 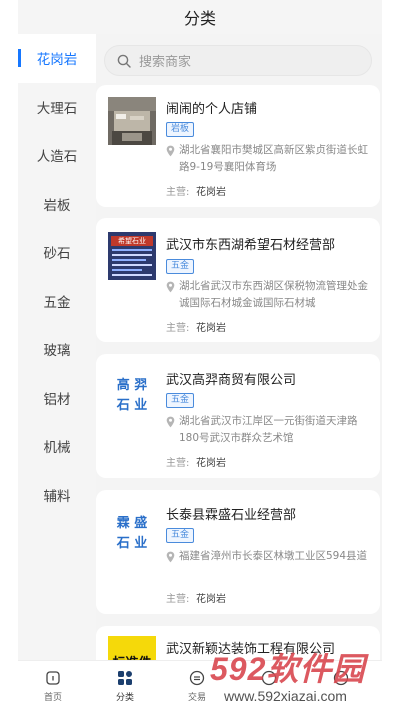 I want to click on tab-home-label: 首页, so click(x=52, y=698).